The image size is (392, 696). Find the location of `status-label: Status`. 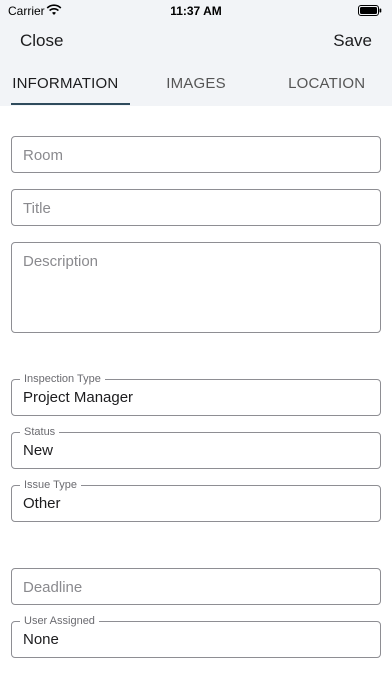

status-label: Status is located at coordinates (40, 432).